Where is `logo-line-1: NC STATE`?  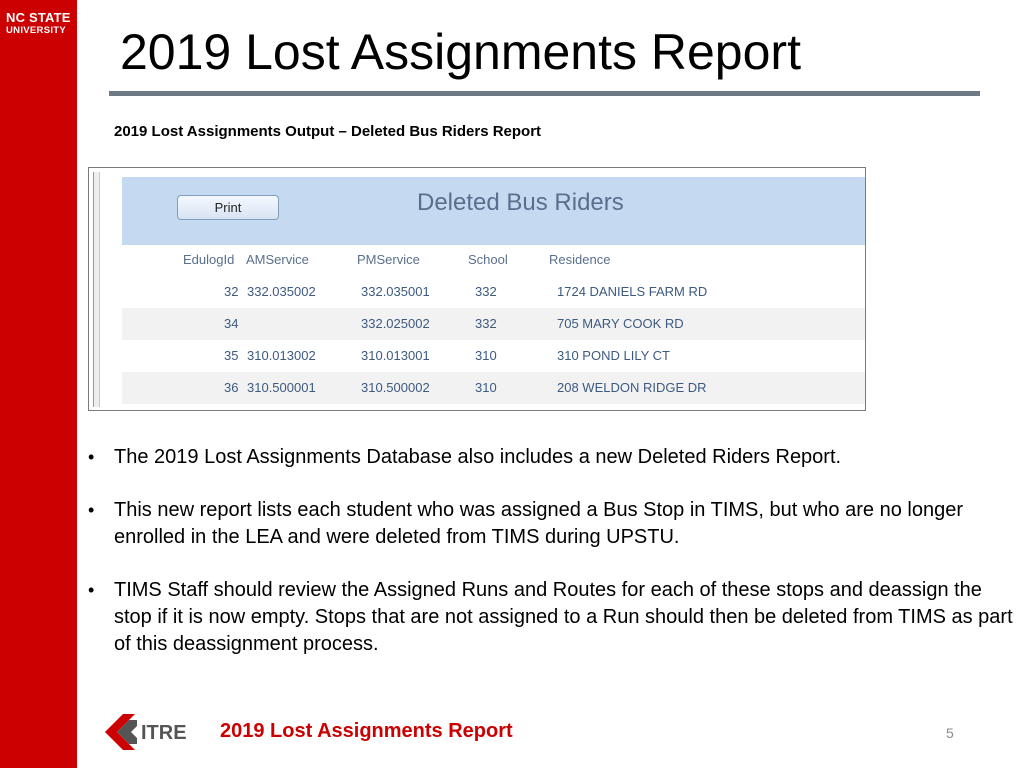
logo-line-1: NC STATE is located at coordinates (38, 17).